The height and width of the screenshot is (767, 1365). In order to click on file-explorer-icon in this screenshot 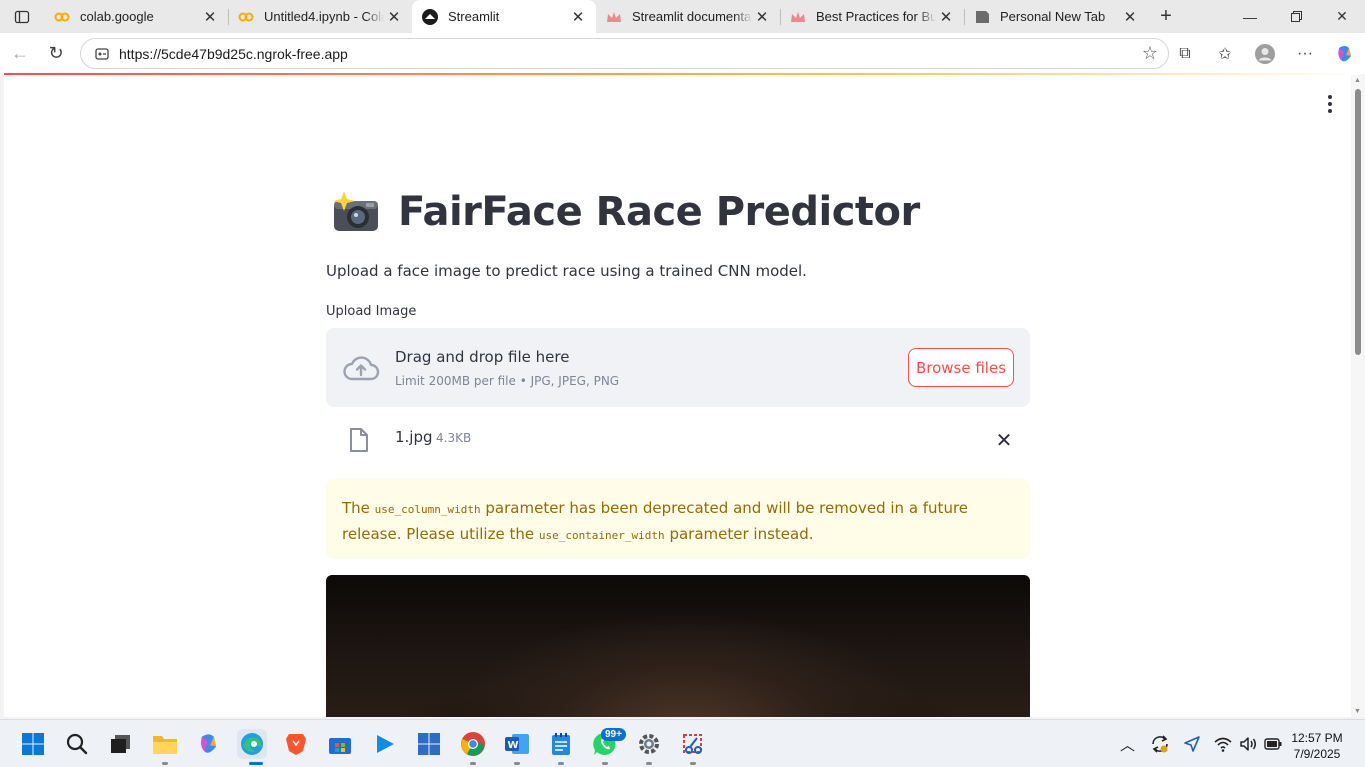, I will do `click(165, 744)`.